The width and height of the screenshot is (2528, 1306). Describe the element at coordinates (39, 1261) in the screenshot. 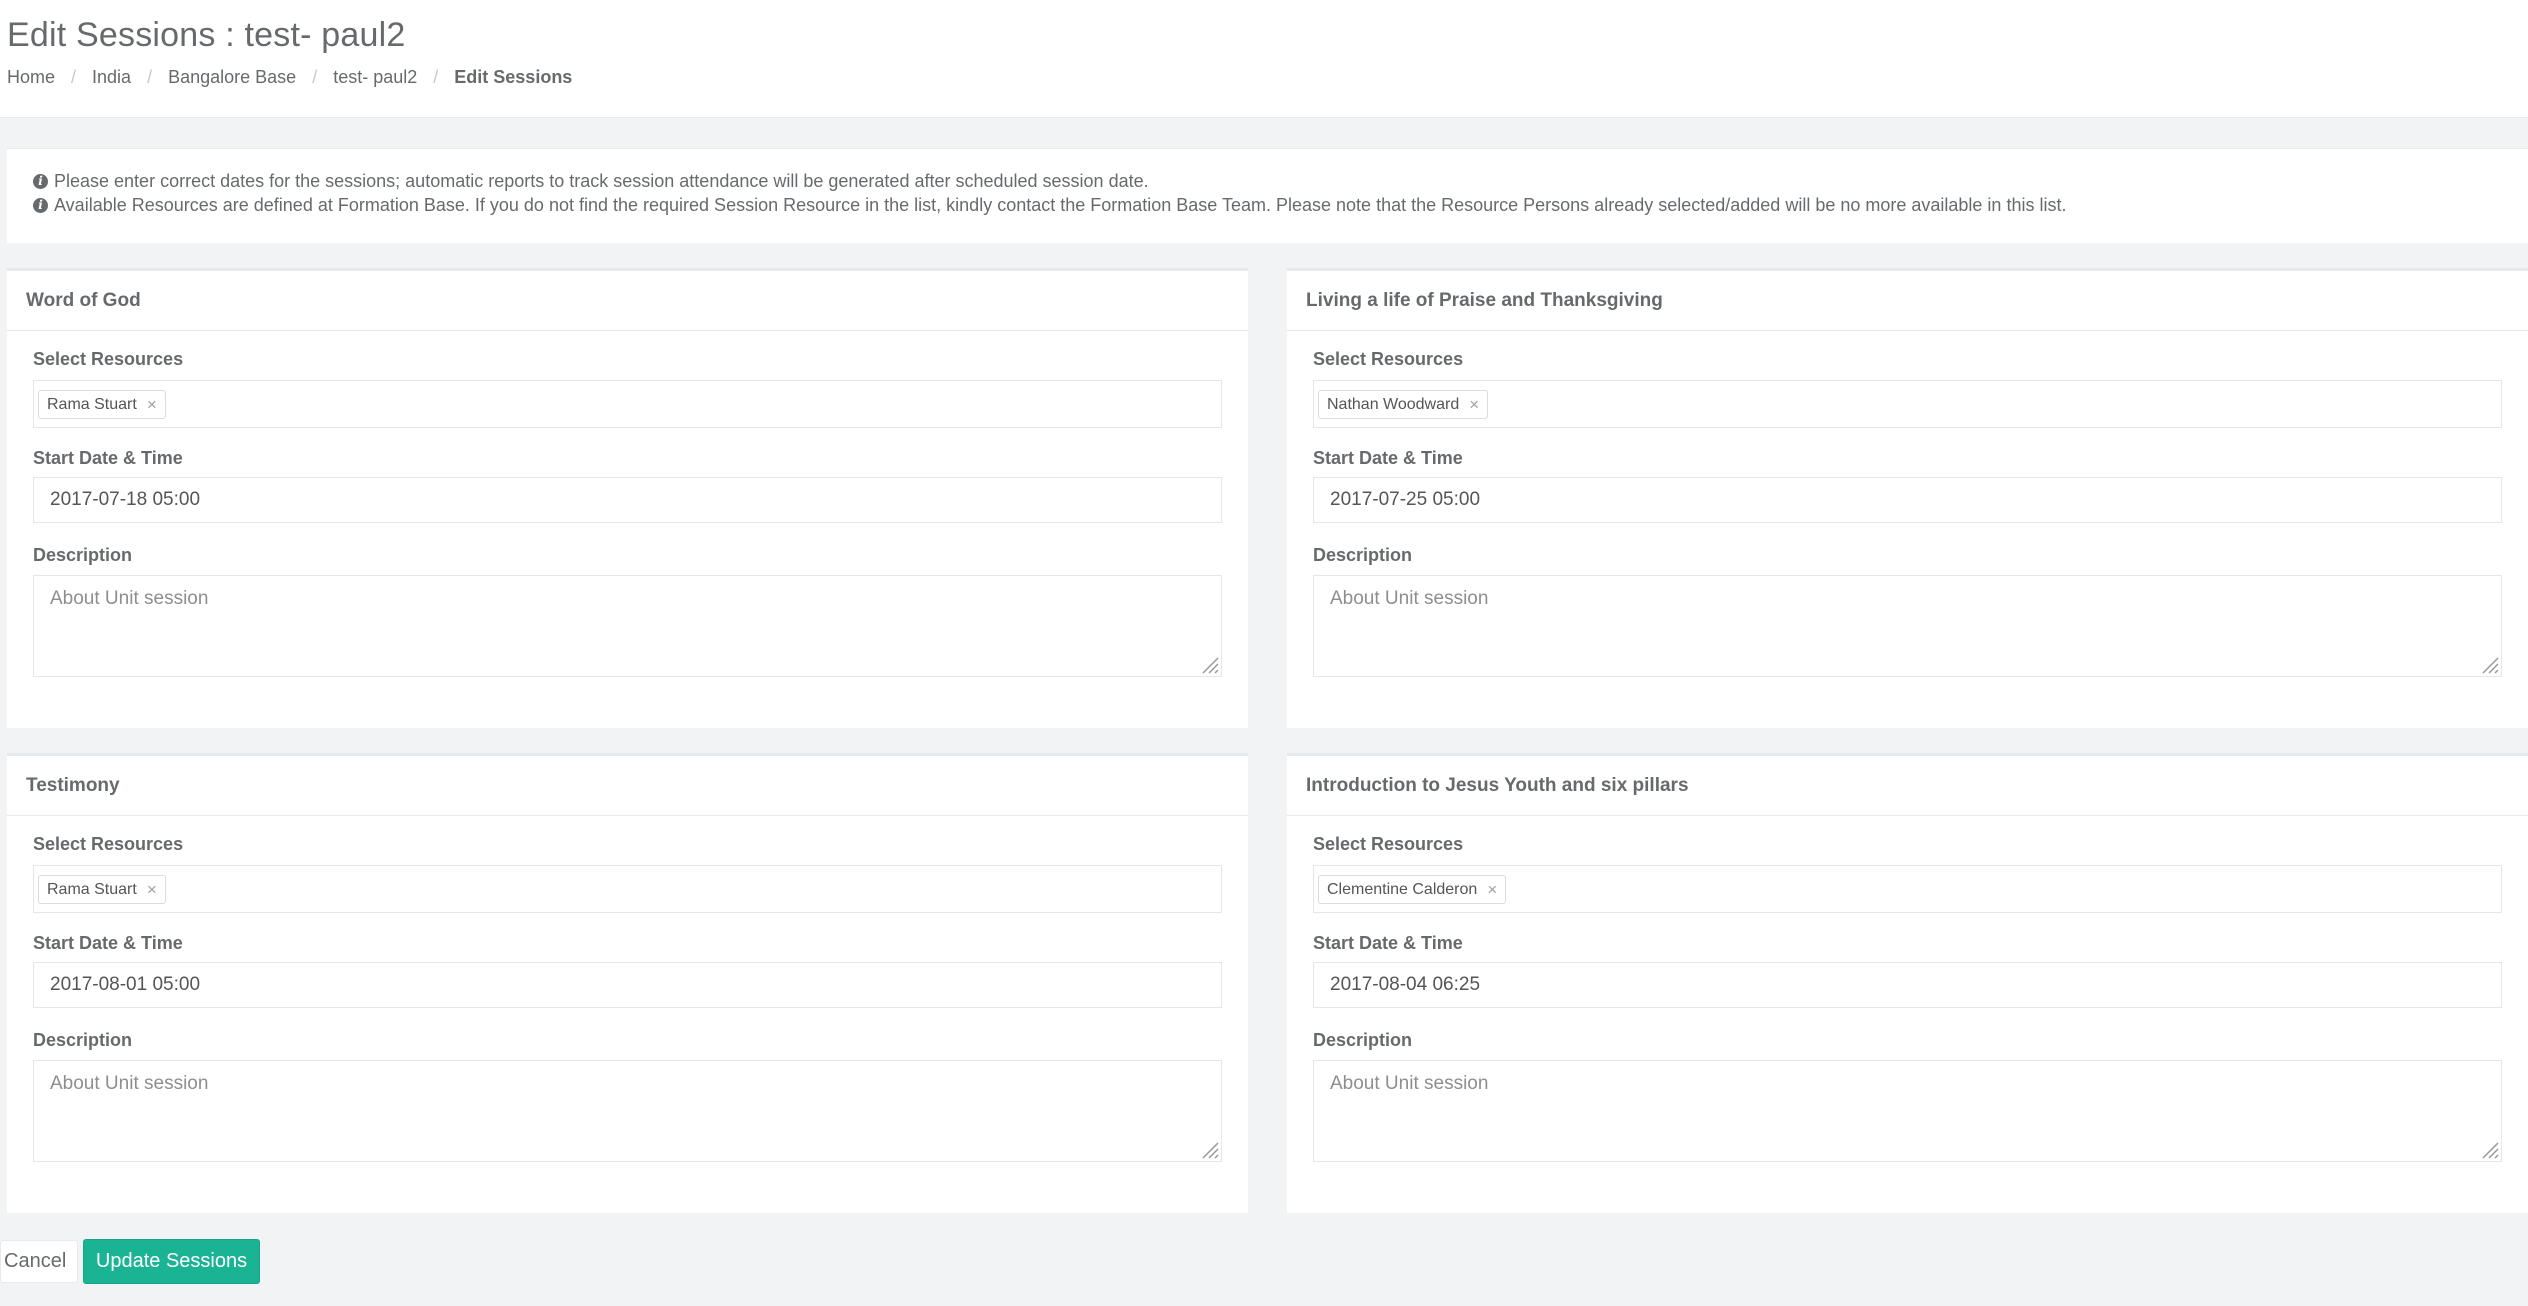

I see `cancel-button: Cancel` at that location.